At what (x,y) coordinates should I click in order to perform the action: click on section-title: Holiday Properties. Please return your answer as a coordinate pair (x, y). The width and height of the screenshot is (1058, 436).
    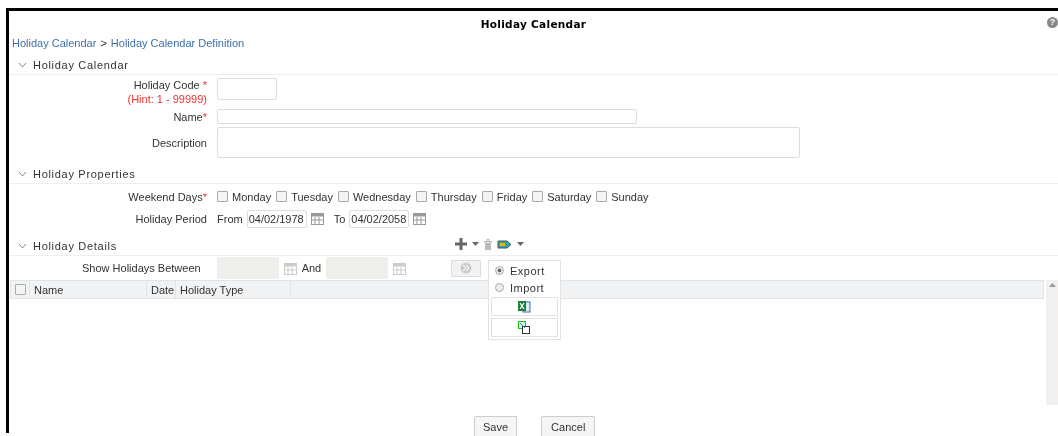
    Looking at the image, I should click on (84, 173).